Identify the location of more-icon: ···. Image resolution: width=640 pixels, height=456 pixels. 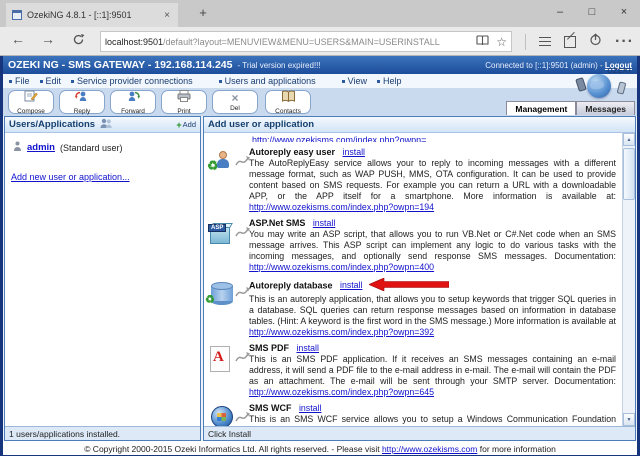
(624, 42).